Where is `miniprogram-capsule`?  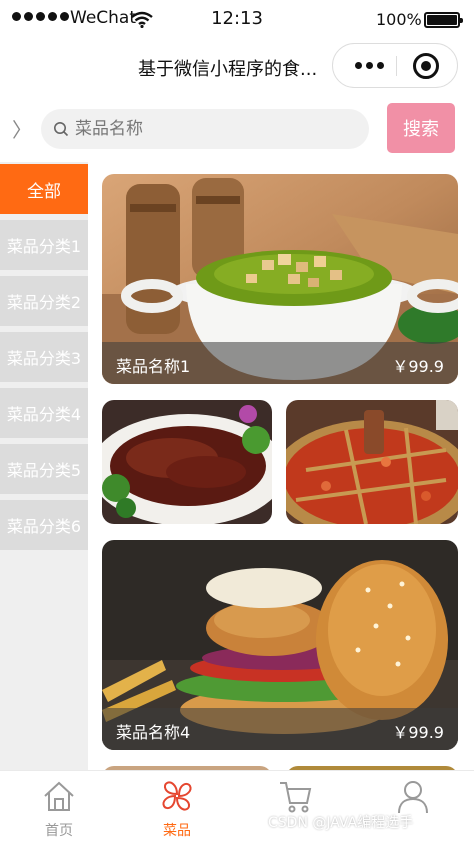
miniprogram-capsule is located at coordinates (395, 65).